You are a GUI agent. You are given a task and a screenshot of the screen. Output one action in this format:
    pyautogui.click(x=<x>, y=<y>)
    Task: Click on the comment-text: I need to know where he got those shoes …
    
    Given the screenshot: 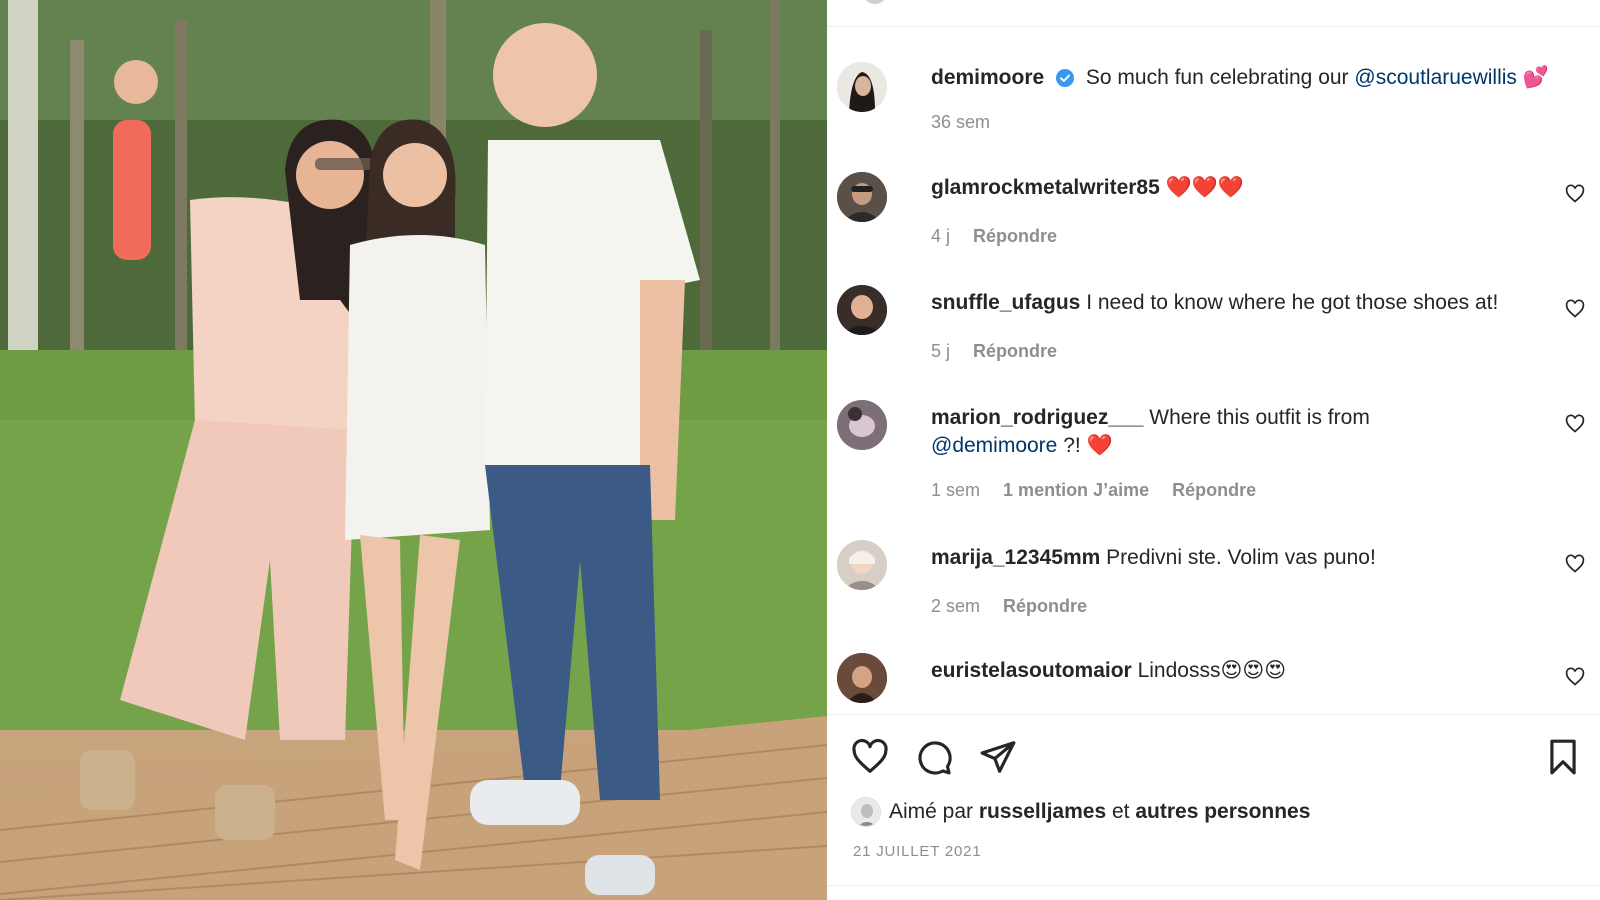 What is the action you would take?
    pyautogui.click(x=1292, y=302)
    